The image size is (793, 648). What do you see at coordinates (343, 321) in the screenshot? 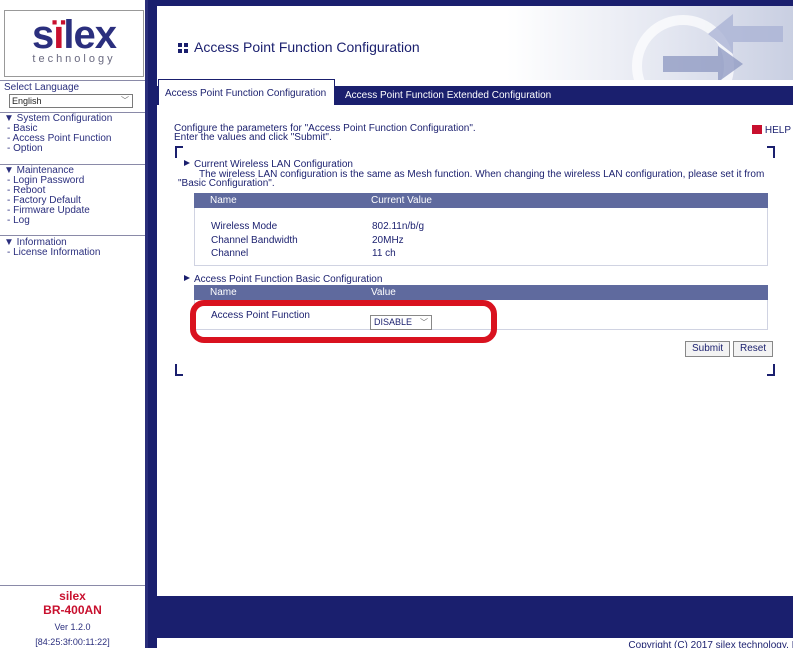
I see `highlight-annotation` at bounding box center [343, 321].